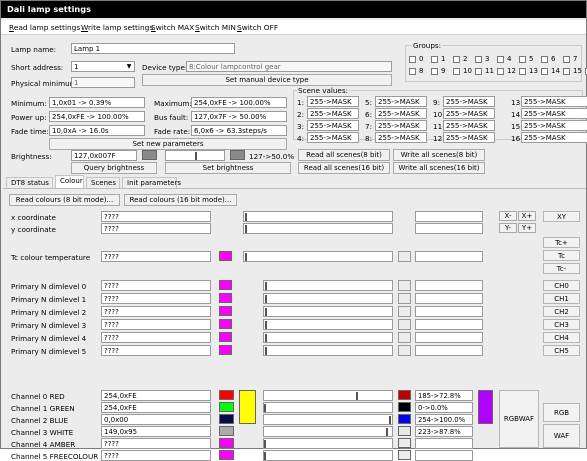  I want to click on channel-select-button: CH5, so click(561, 350).